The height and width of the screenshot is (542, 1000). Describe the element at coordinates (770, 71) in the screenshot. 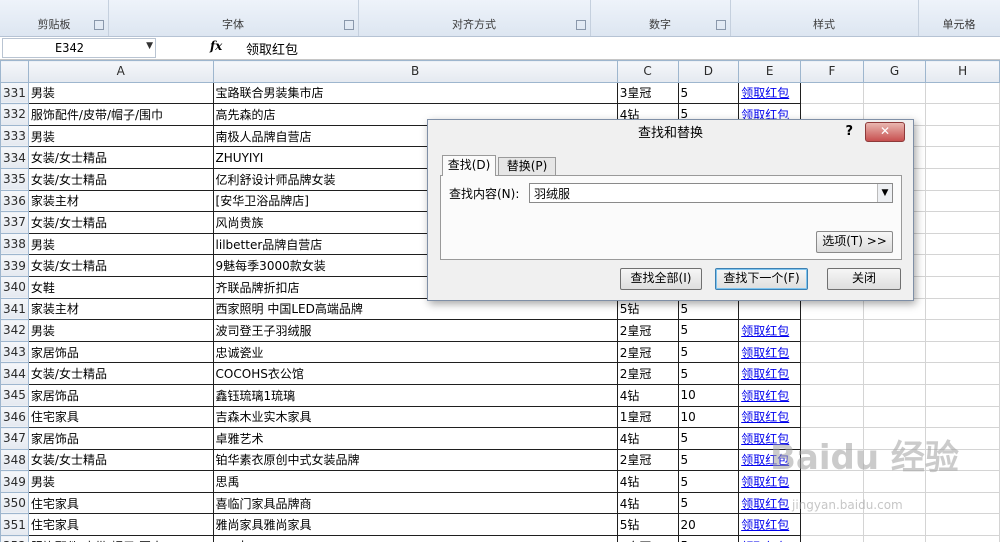

I see `column-header: E` at that location.